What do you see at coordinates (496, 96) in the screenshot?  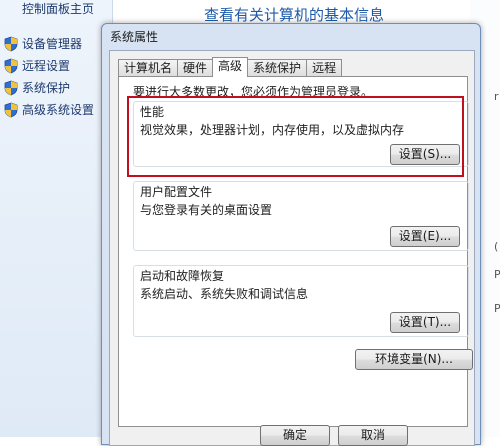 I see `edge-glyph: r` at bounding box center [496, 96].